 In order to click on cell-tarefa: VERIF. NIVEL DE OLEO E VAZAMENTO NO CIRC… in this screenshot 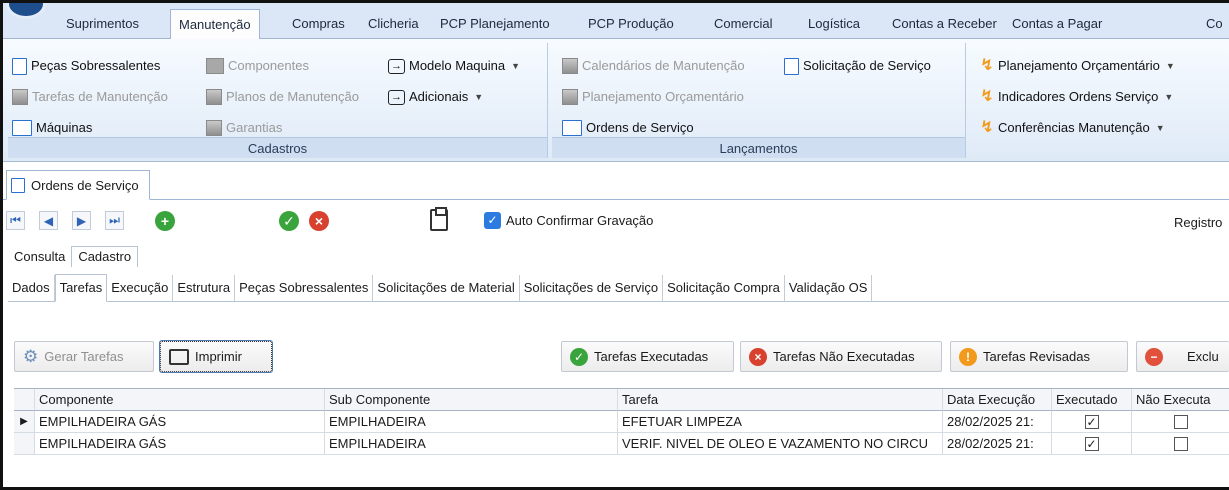, I will do `click(780, 444)`.